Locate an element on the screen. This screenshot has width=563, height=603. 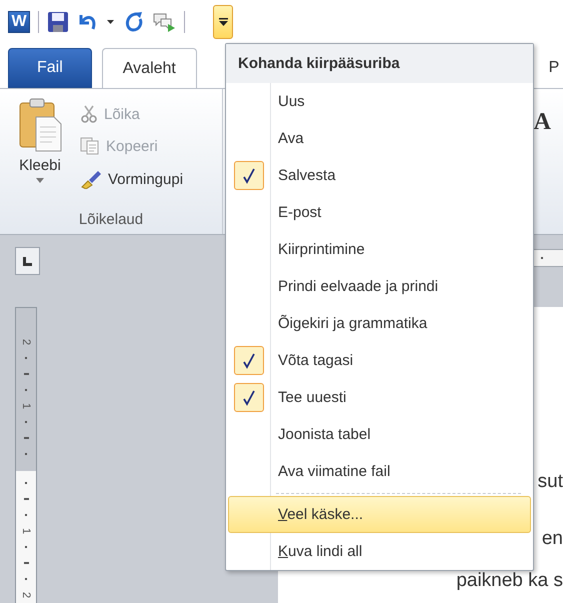
menu-title: Kohanda kiirpääsuriba is located at coordinates (379, 63).